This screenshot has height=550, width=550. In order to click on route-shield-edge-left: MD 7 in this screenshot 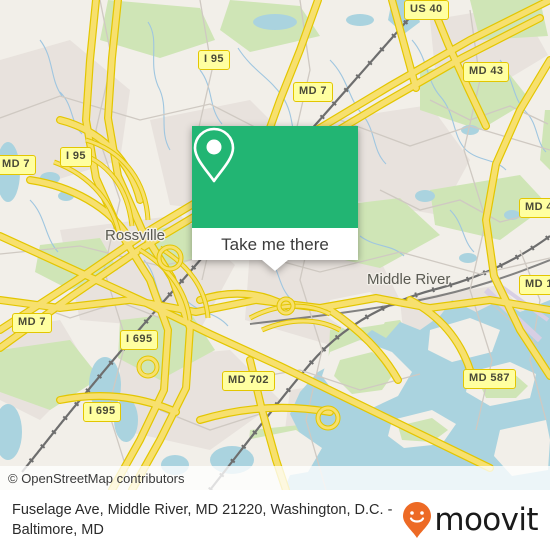, I will do `click(18, 165)`.